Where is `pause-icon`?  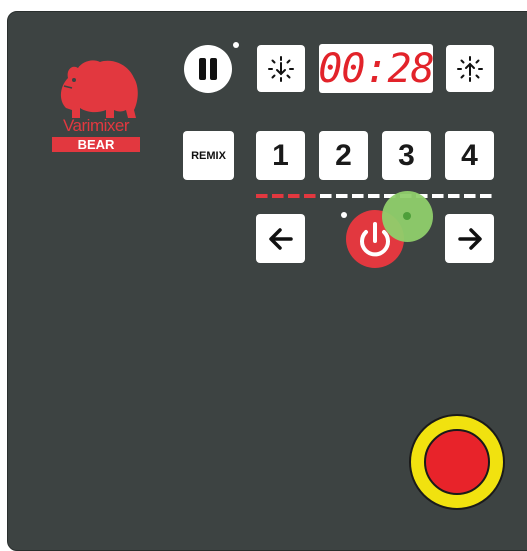 pause-icon is located at coordinates (208, 69).